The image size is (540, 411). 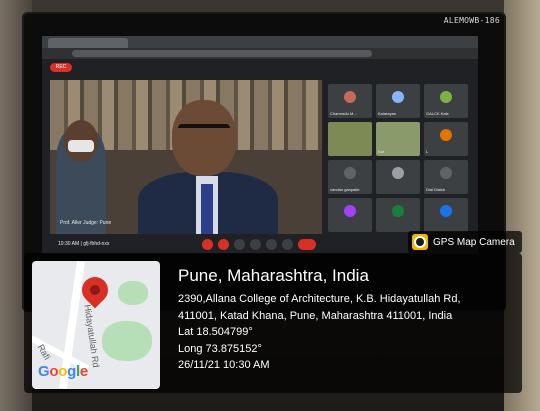 What do you see at coordinates (436, 189) in the screenshot?
I see `participant-name: Dial Dialsh` at bounding box center [436, 189].